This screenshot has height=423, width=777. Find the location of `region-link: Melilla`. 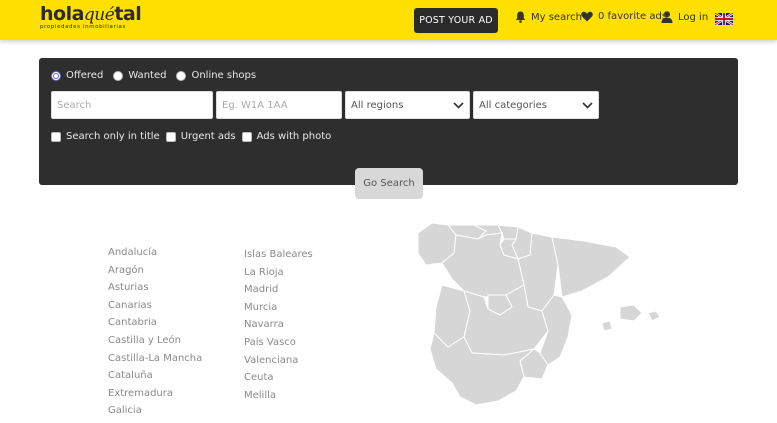

region-link: Melilla is located at coordinates (278, 399).